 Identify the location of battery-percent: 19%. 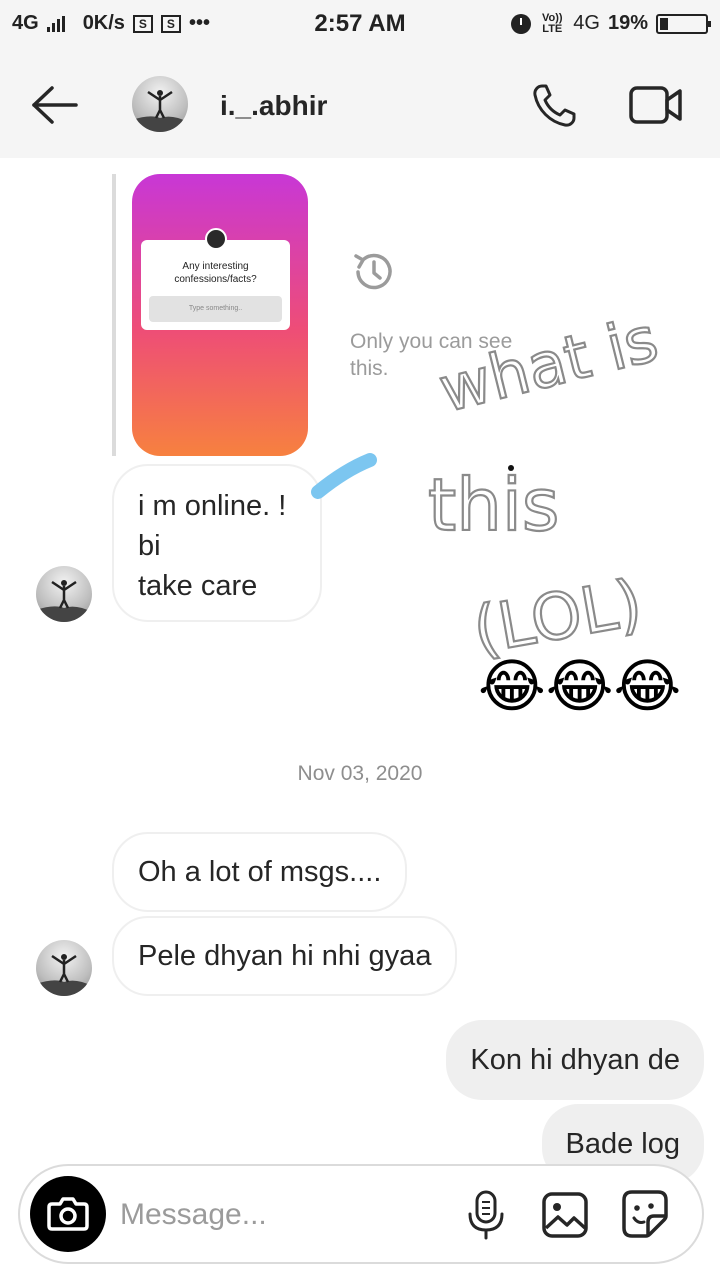
(627, 23).